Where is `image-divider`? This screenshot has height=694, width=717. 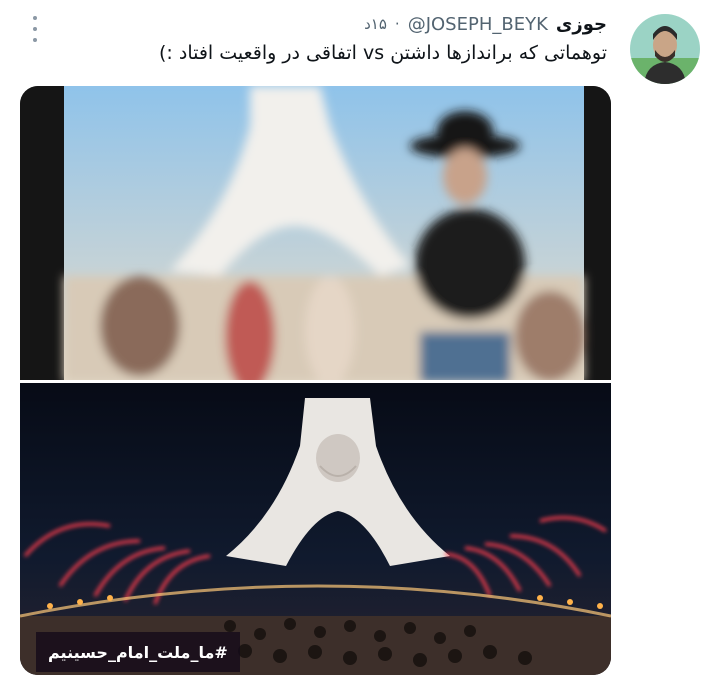 image-divider is located at coordinates (315, 381).